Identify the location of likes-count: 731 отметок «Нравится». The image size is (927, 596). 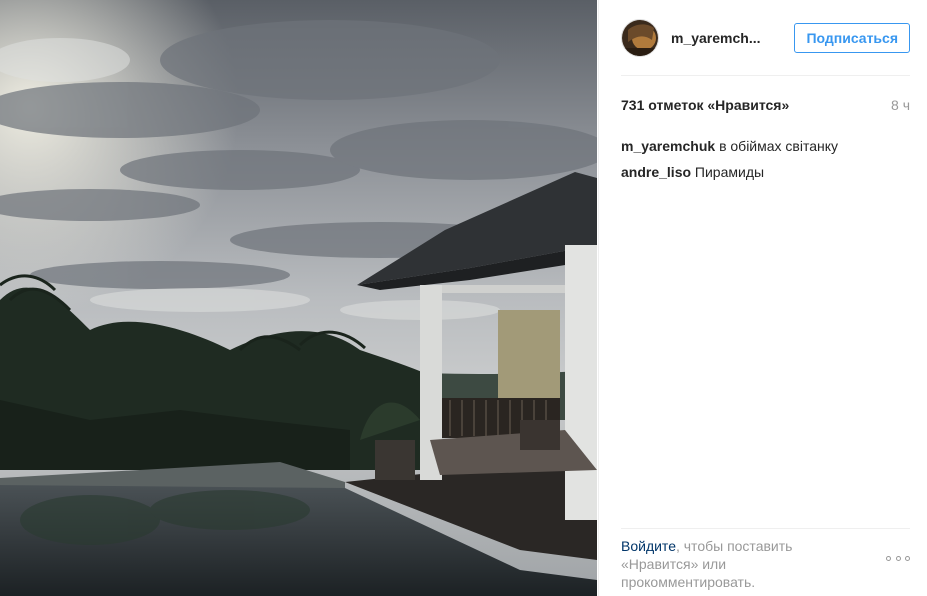
(705, 105).